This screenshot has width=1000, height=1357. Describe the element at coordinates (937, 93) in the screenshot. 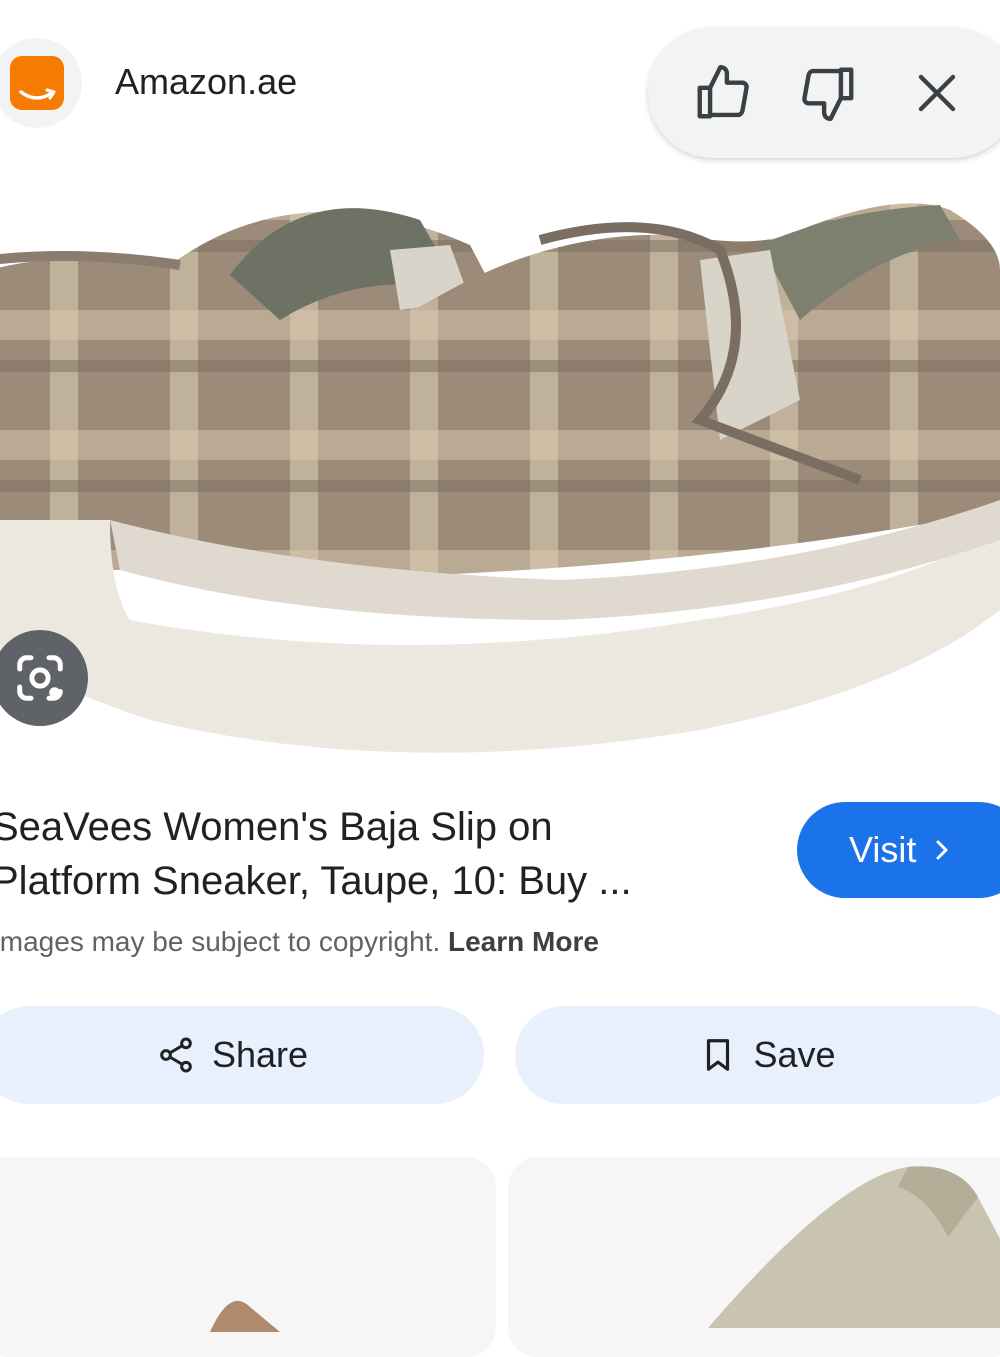

I see `close-icon` at that location.